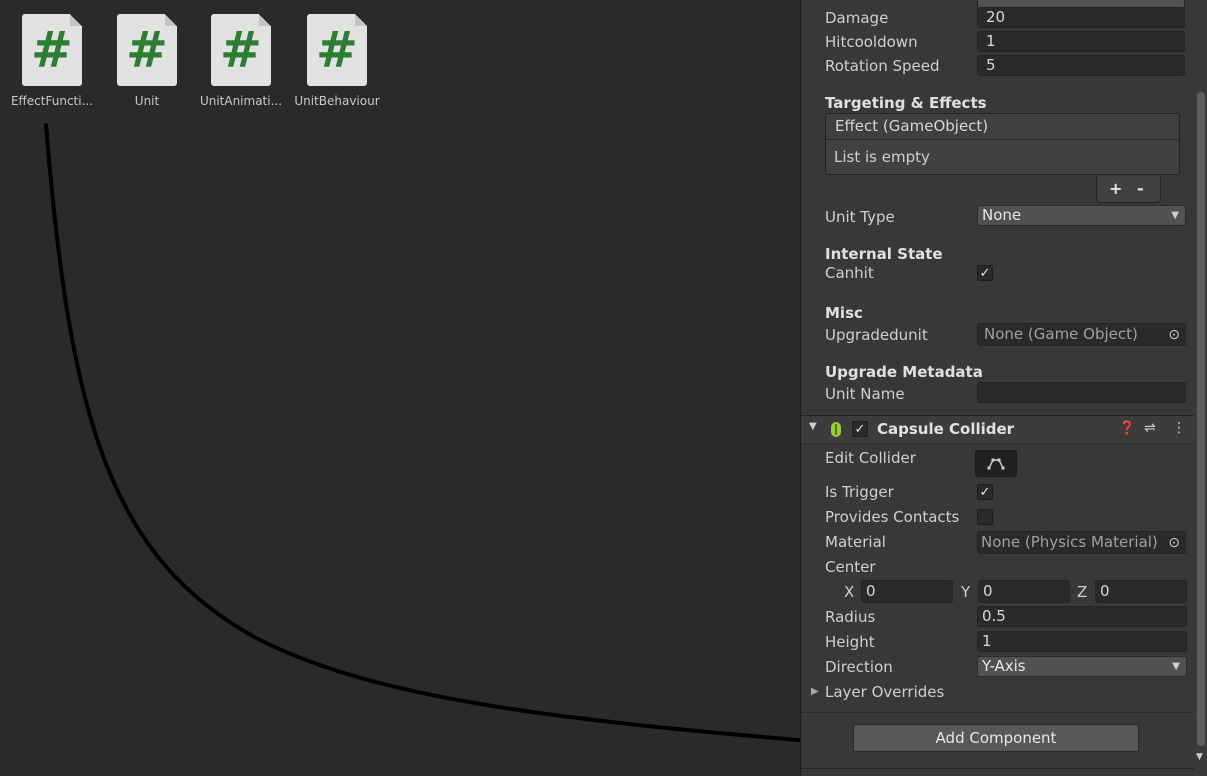 The image size is (1207, 776). I want to click on misc-header: Misc, so click(844, 313).